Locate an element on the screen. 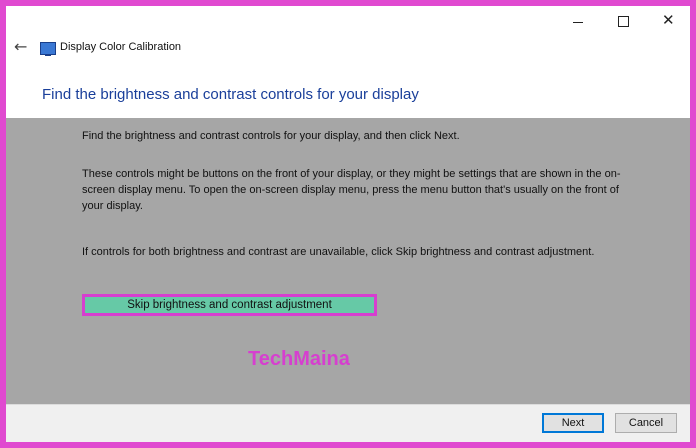  display-calibration-icon is located at coordinates (48, 49).